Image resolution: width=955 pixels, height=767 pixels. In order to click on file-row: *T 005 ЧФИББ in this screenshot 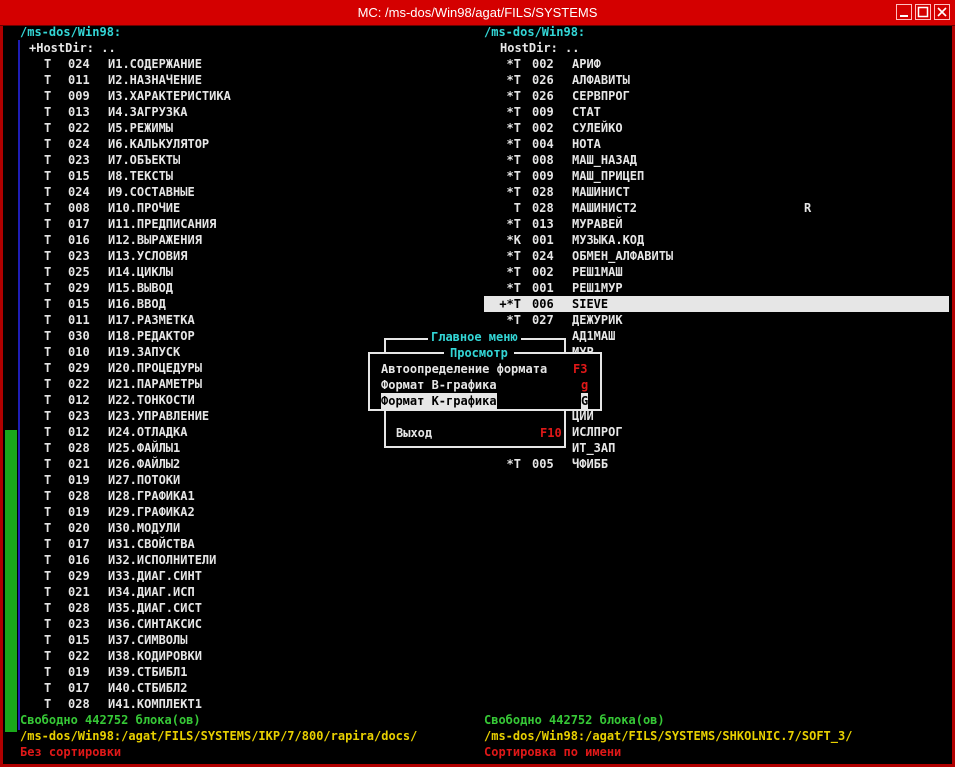, I will do `click(716, 464)`.